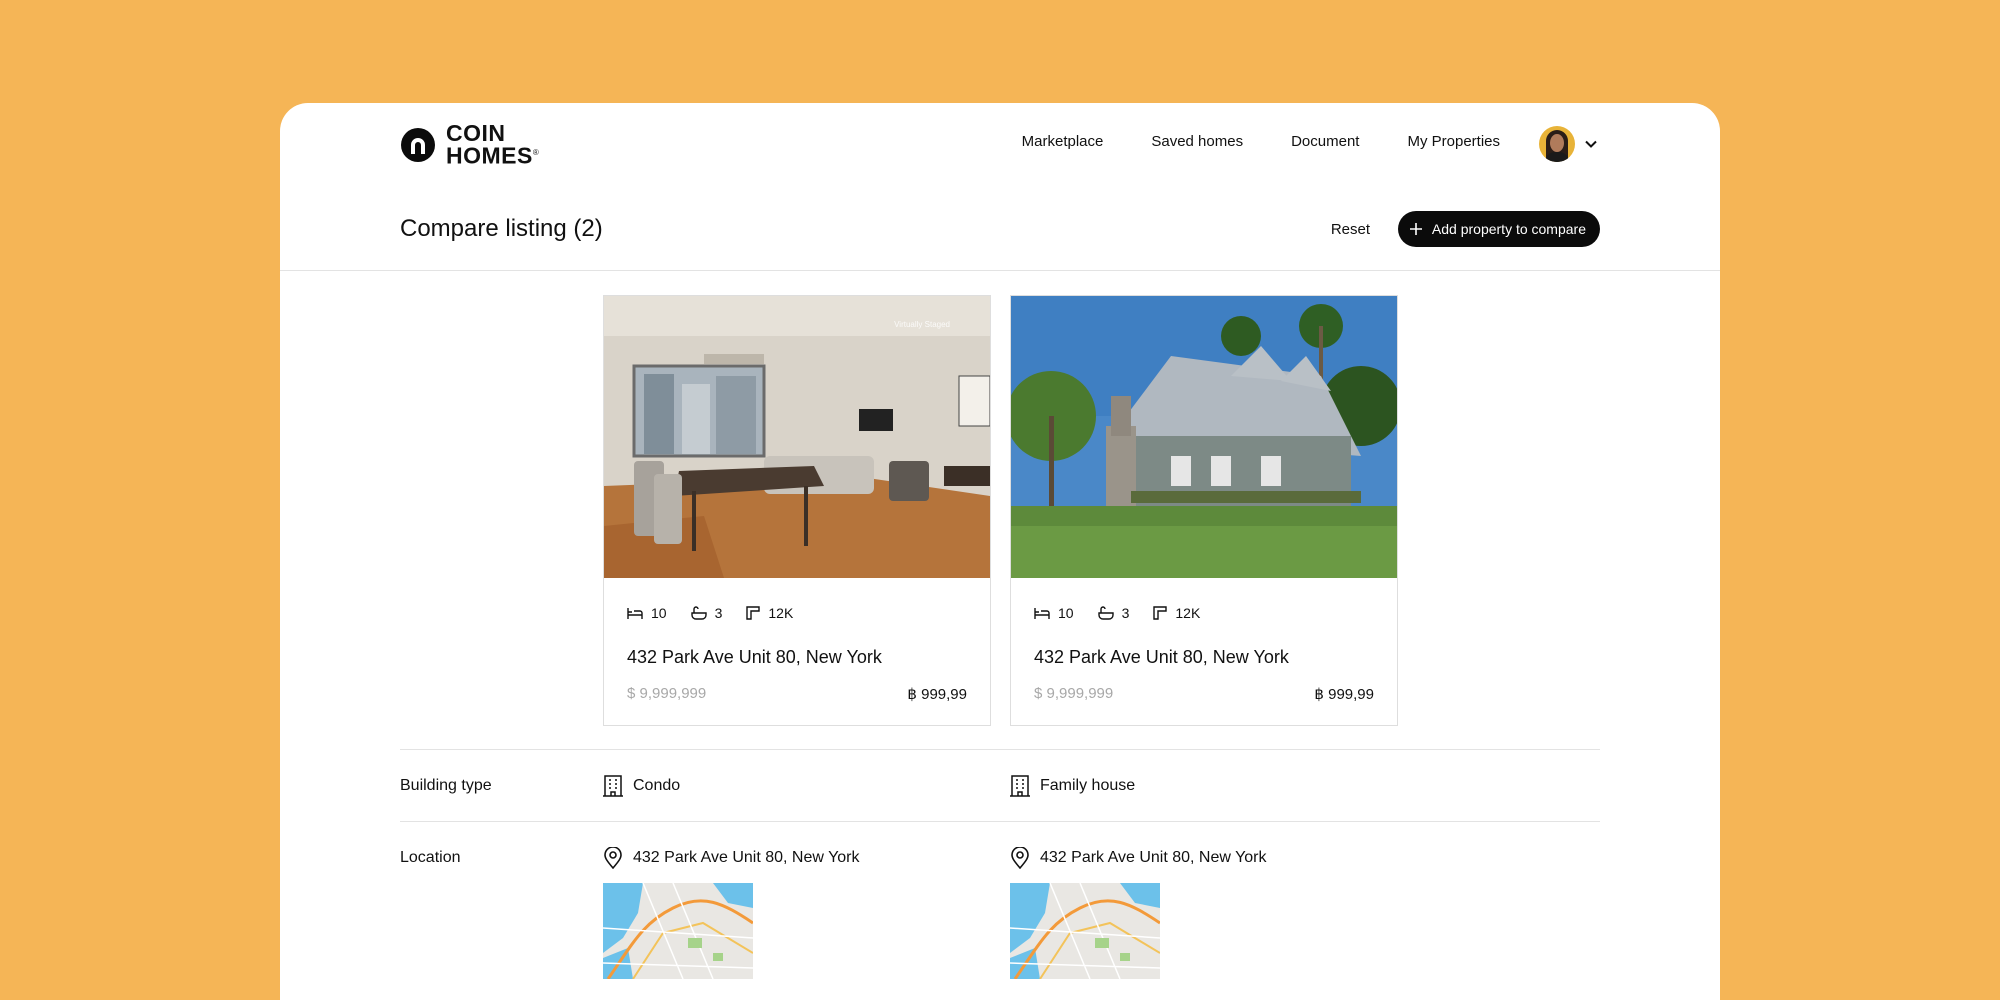  Describe the element at coordinates (1591, 144) in the screenshot. I see `chevron-down-icon` at that location.